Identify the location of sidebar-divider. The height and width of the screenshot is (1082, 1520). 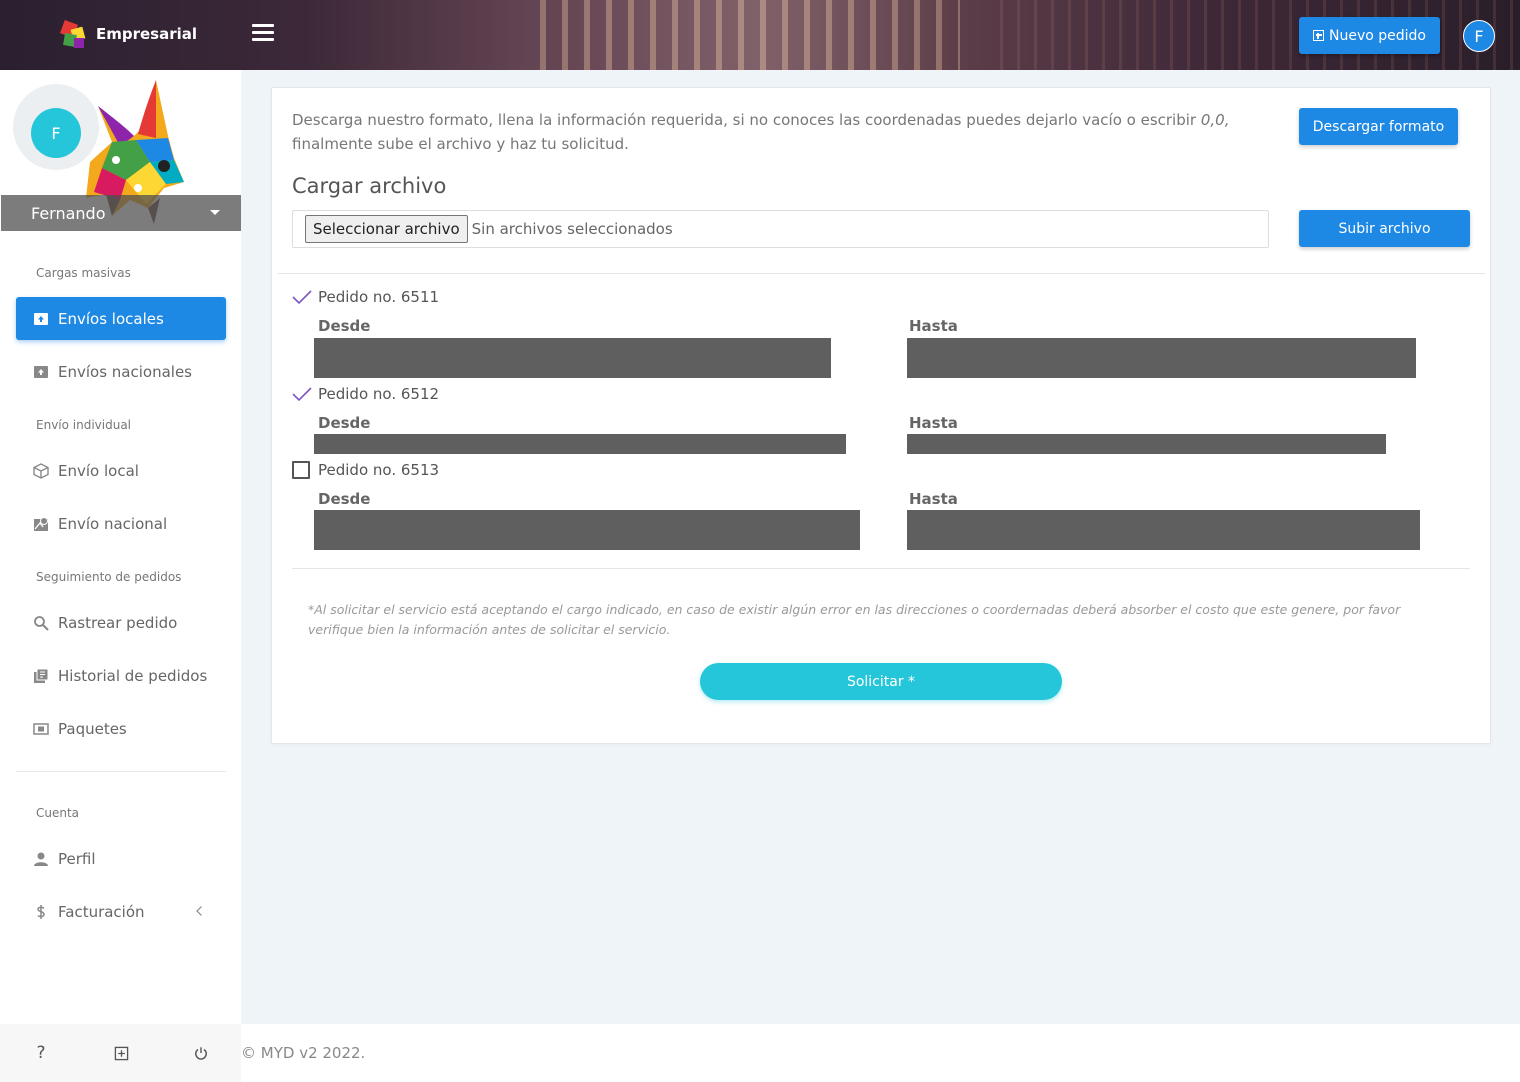
(121, 771).